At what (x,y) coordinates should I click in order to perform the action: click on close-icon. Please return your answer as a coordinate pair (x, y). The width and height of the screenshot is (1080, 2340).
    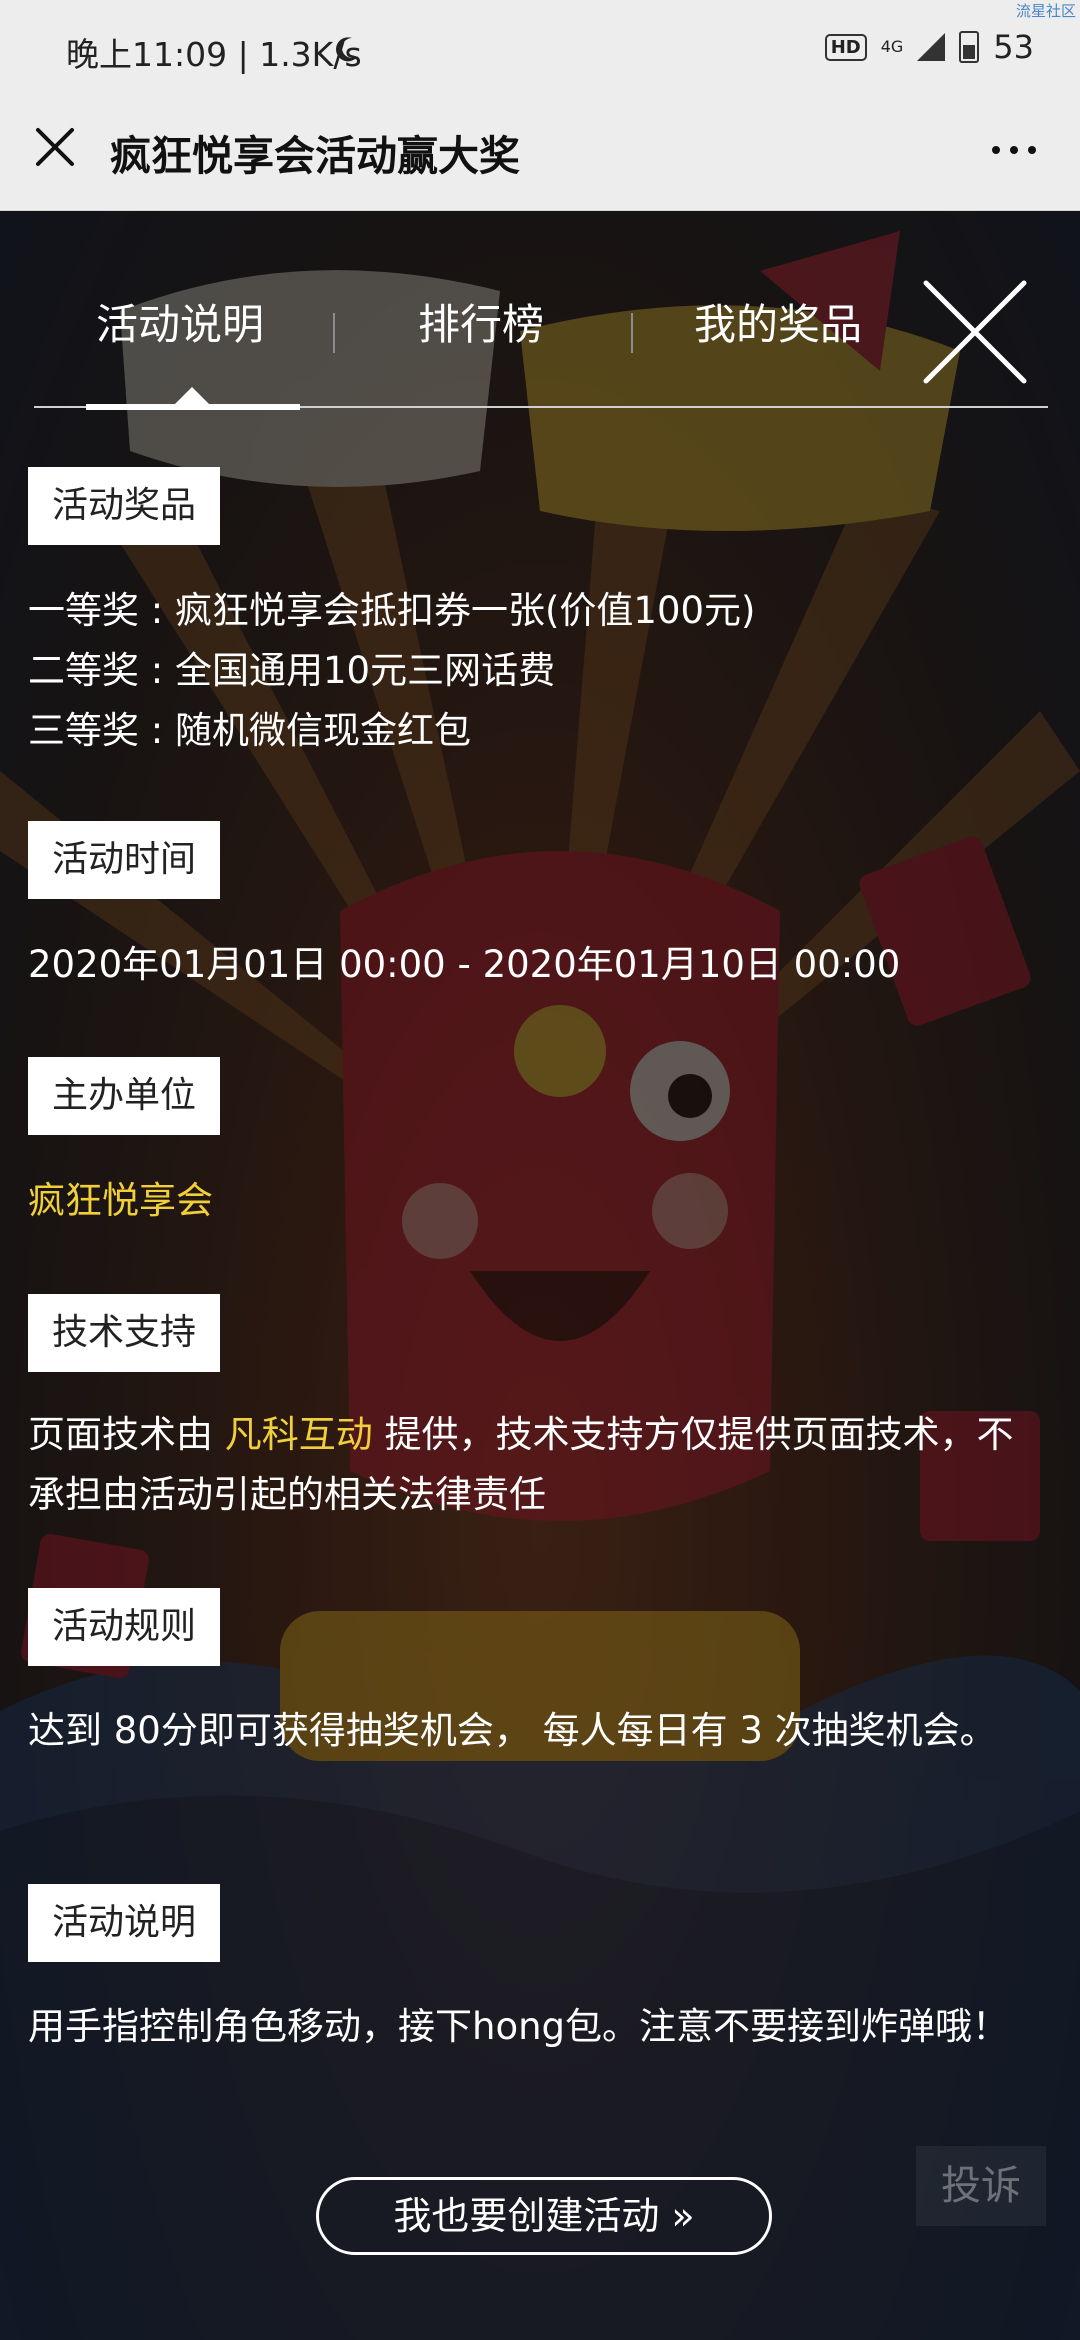
    Looking at the image, I should click on (55, 147).